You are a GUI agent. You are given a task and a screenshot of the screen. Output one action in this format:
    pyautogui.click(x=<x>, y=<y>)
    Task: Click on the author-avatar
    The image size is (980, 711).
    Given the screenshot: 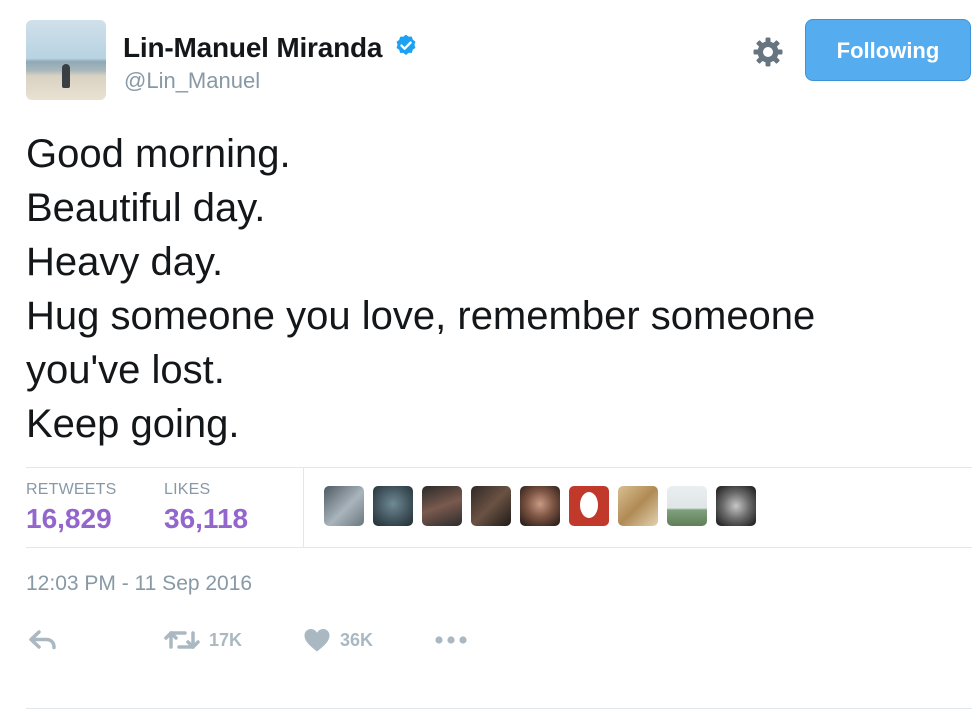 What is the action you would take?
    pyautogui.click(x=66, y=60)
    